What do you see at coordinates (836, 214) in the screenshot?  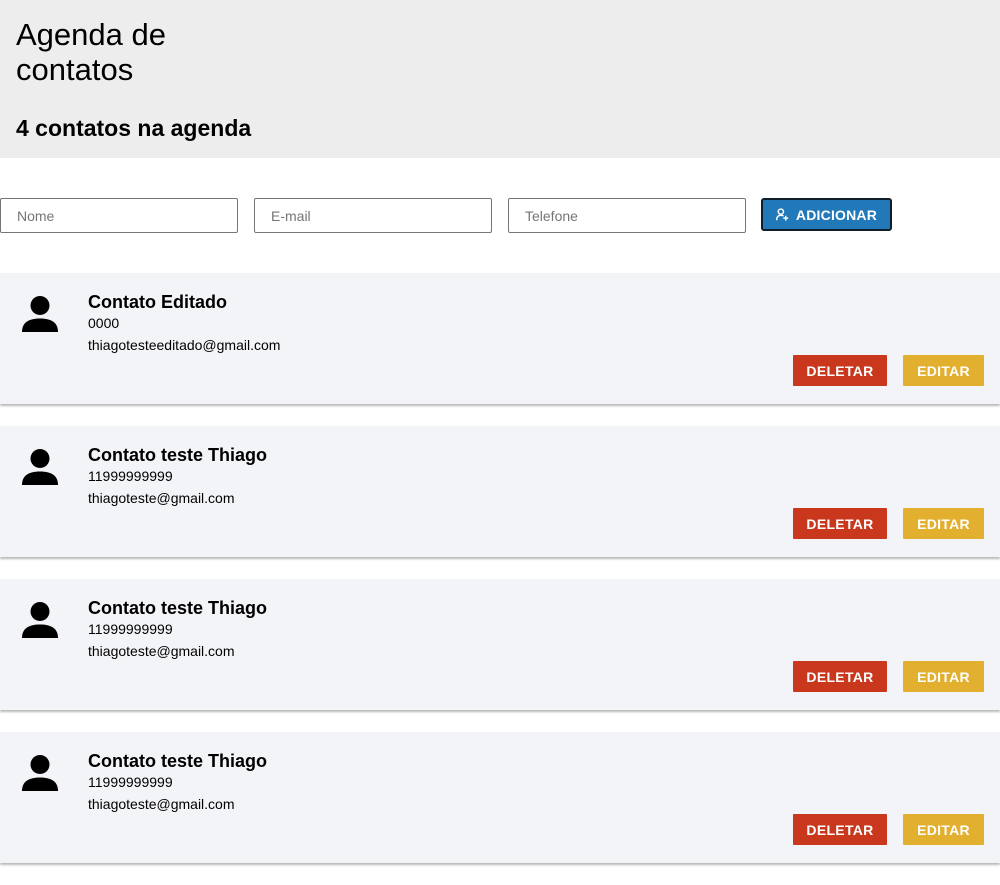 I see `add-contact-label: ADICIONAR` at bounding box center [836, 214].